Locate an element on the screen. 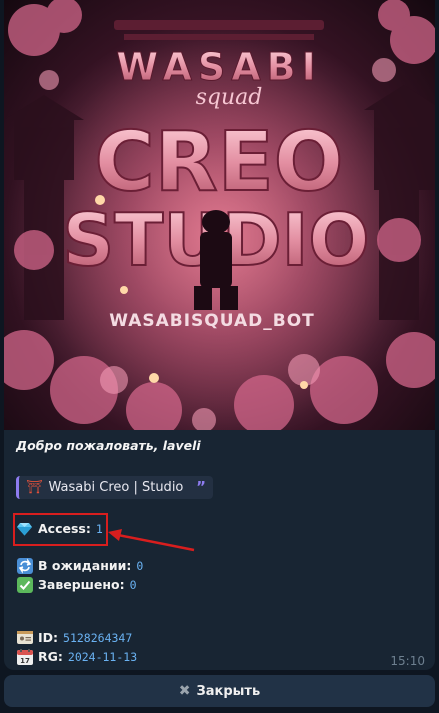  logo-squad-text: squad is located at coordinates (229, 97).